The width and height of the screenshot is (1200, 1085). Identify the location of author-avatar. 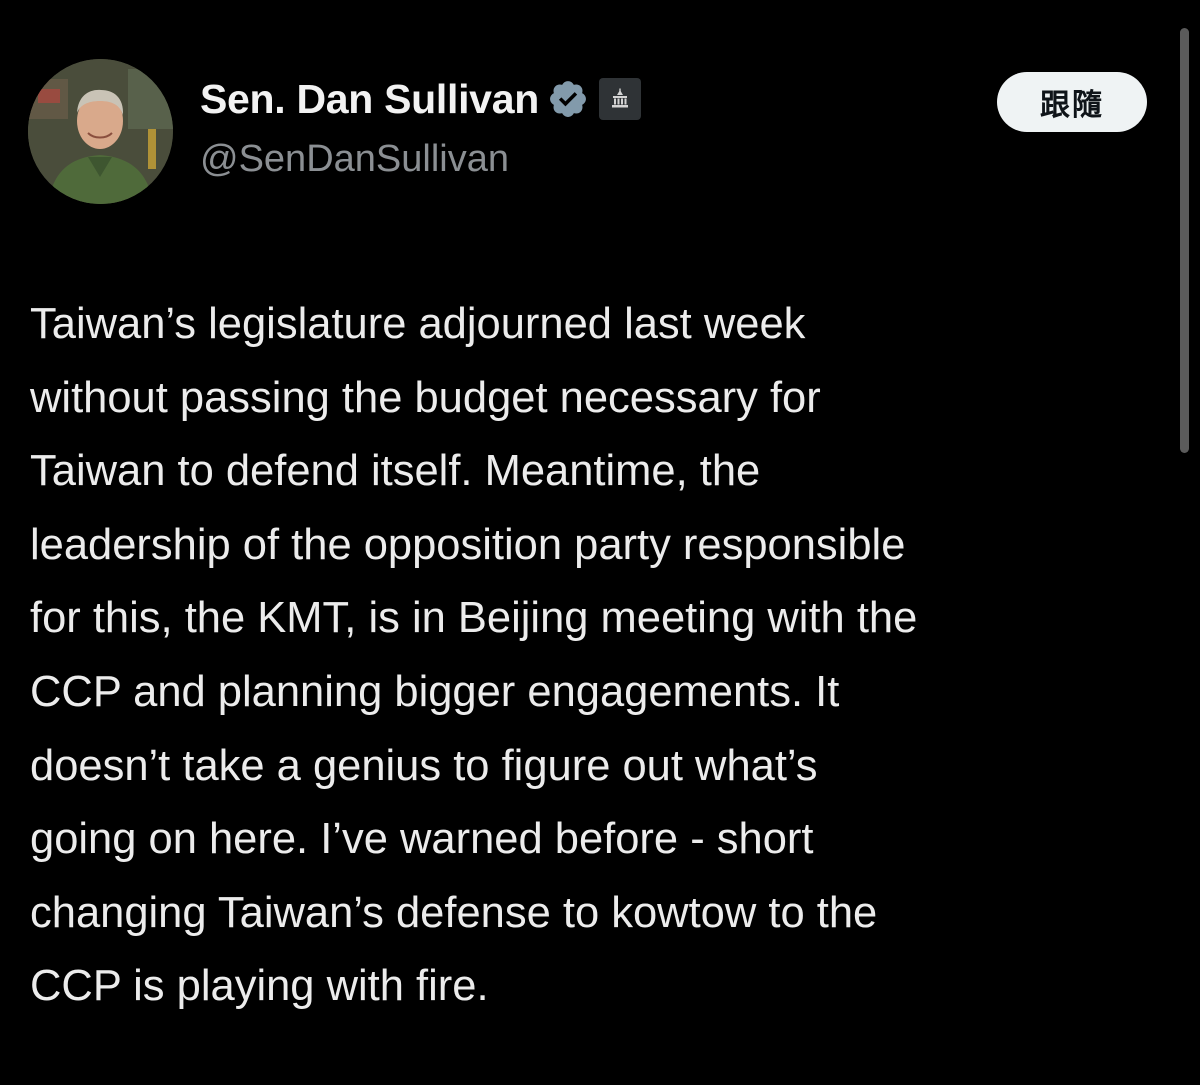
(100, 131).